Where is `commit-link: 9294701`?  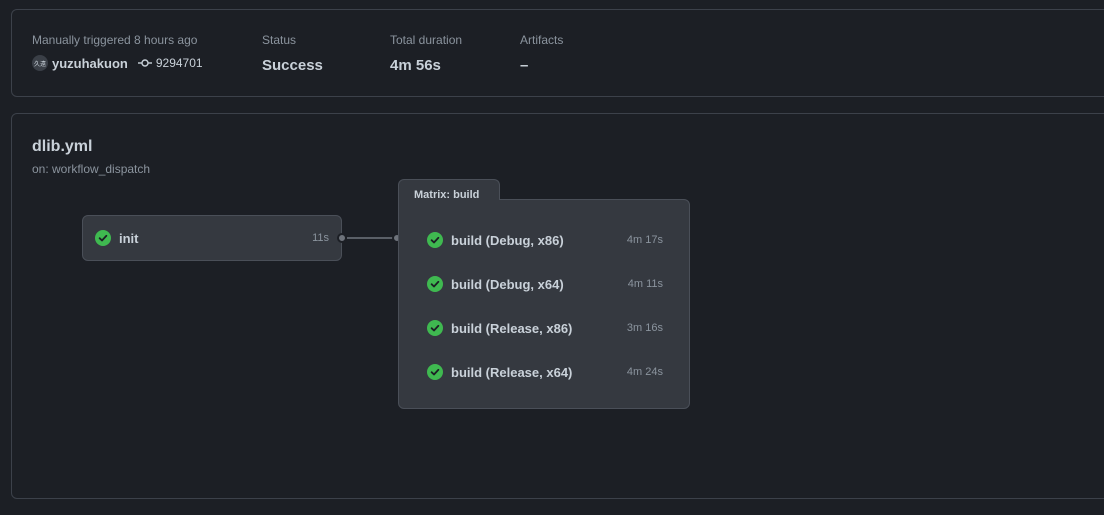
commit-link: 9294701 is located at coordinates (179, 63).